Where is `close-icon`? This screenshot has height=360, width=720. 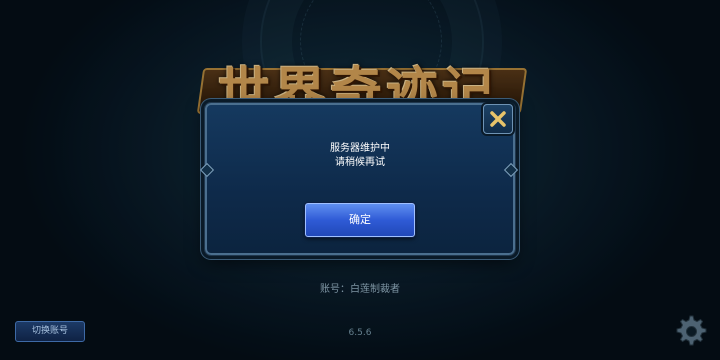
close-icon is located at coordinates (498, 119).